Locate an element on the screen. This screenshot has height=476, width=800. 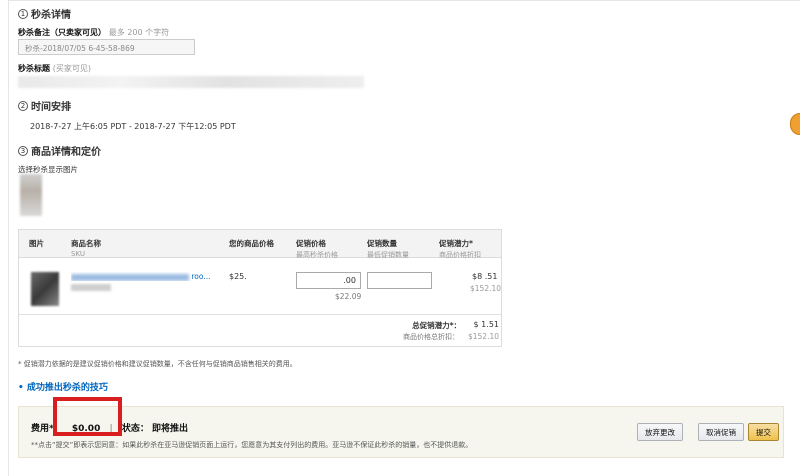
section-schedule-title: 2 时间安排 is located at coordinates (44, 105).